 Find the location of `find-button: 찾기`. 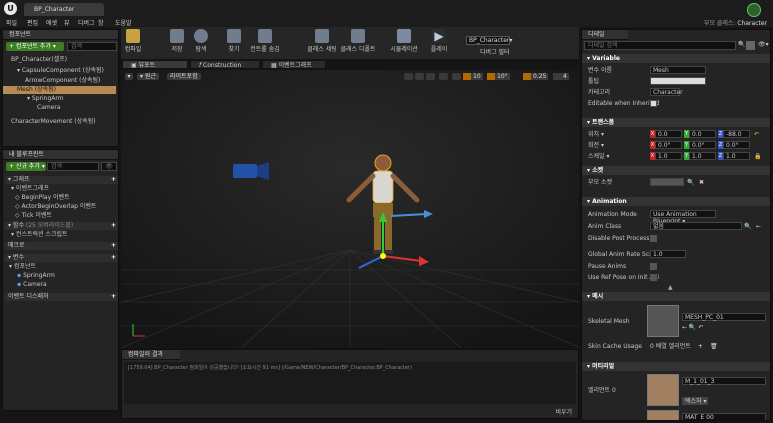

find-button: 찾기 is located at coordinates (234, 41).